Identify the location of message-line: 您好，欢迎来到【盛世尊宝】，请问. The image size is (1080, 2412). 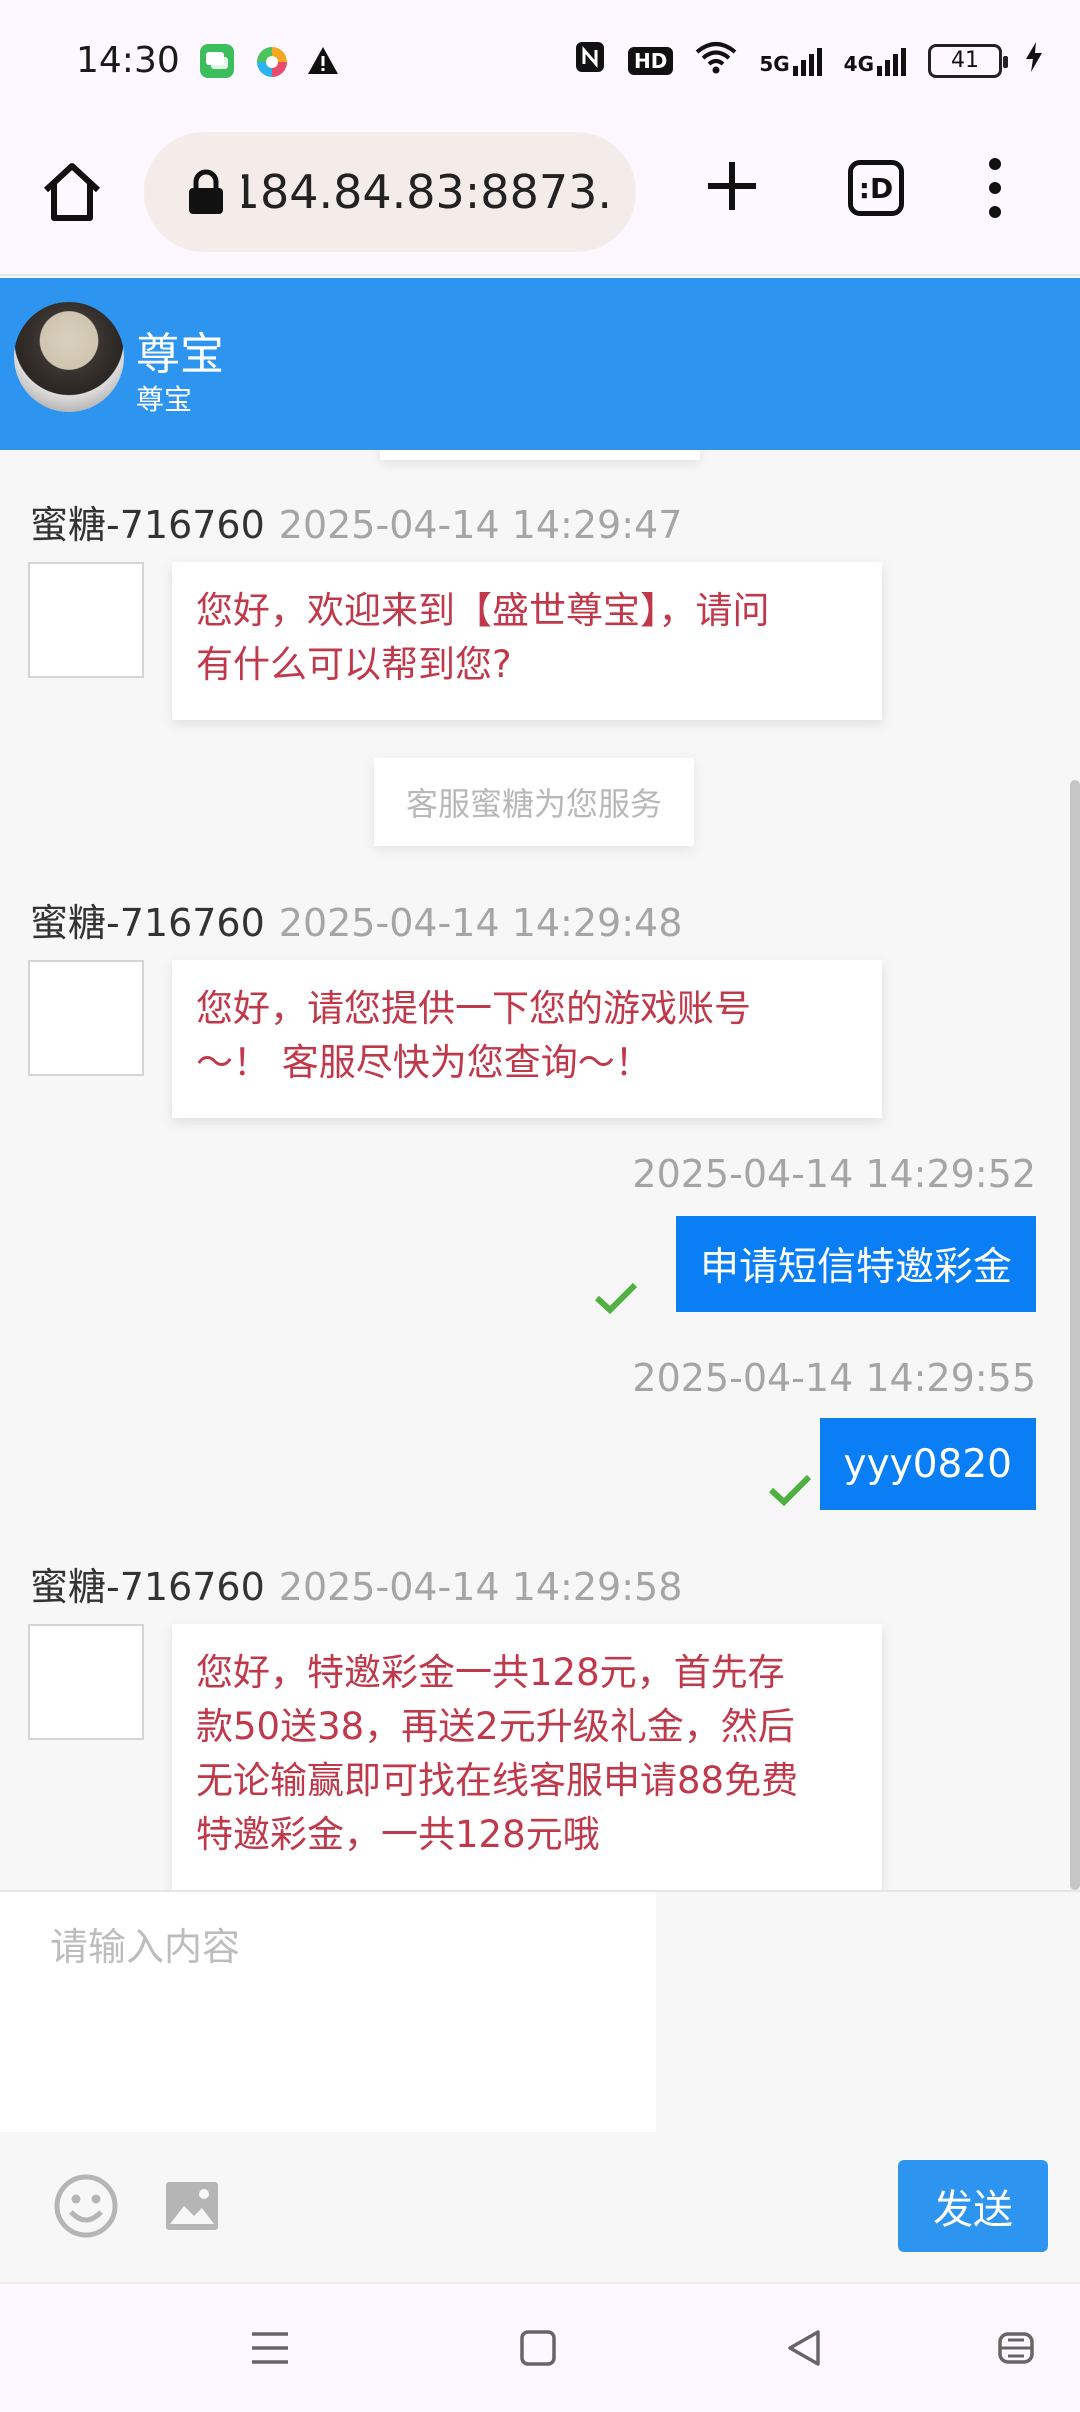
(483, 610).